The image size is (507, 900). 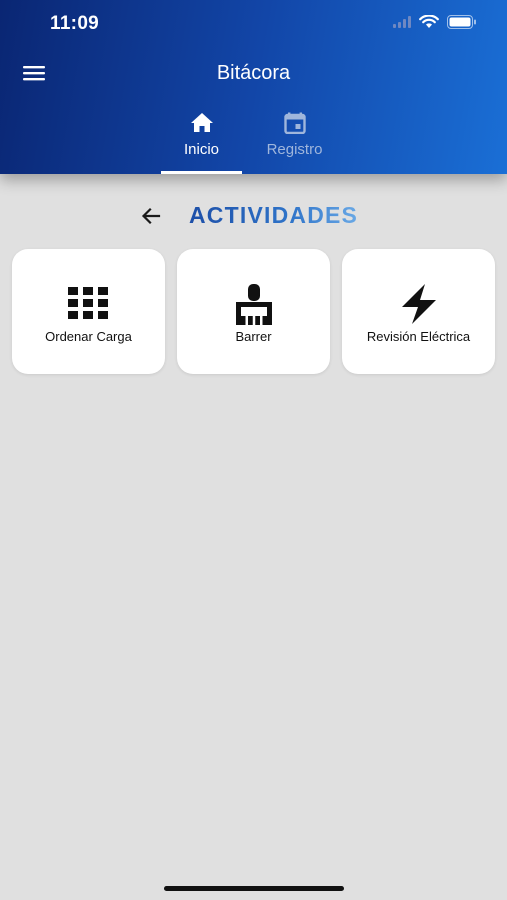 What do you see at coordinates (201, 172) in the screenshot?
I see `active-tab-indicator` at bounding box center [201, 172].